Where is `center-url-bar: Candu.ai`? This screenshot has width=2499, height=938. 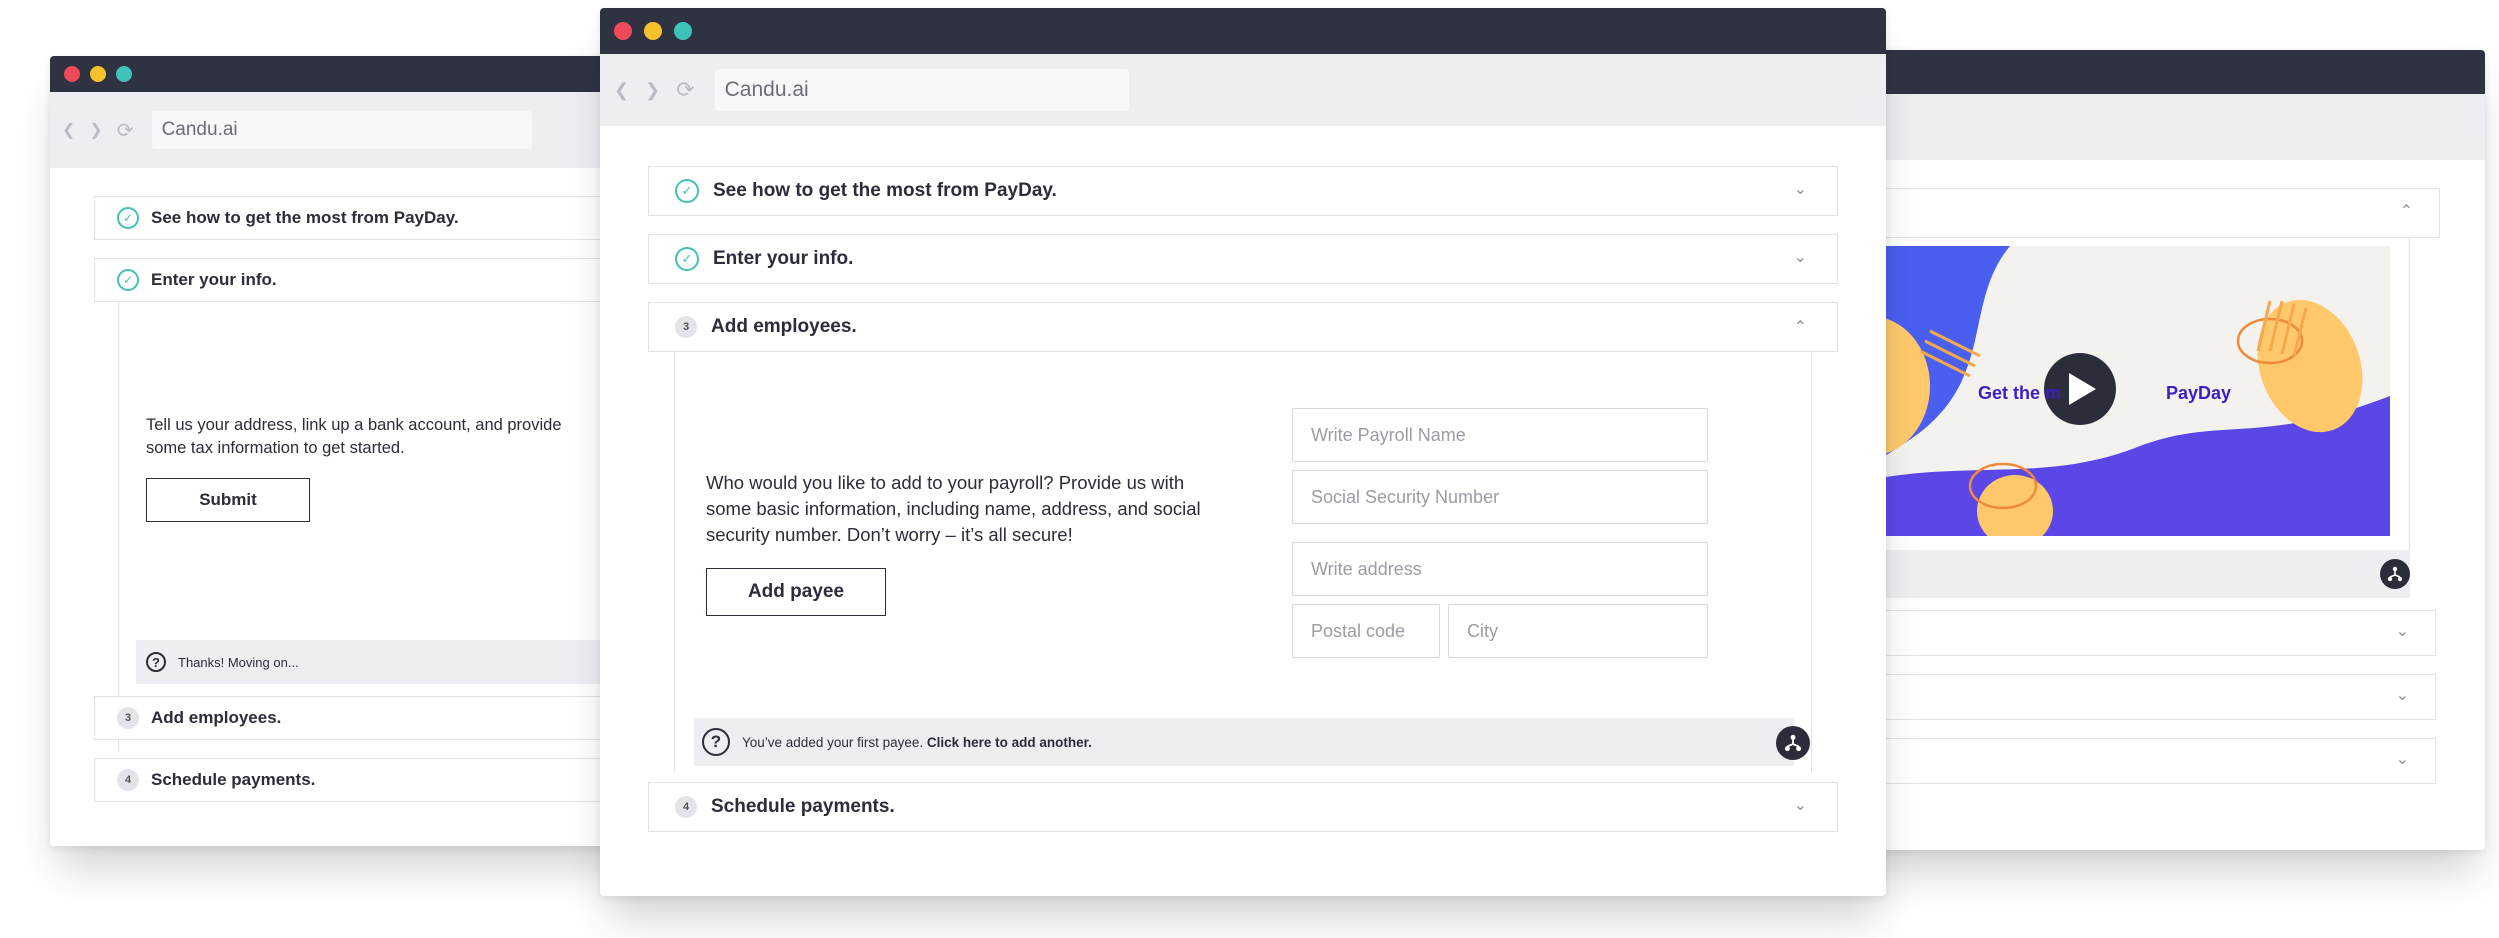
center-url-bar: Candu.ai is located at coordinates (921, 90).